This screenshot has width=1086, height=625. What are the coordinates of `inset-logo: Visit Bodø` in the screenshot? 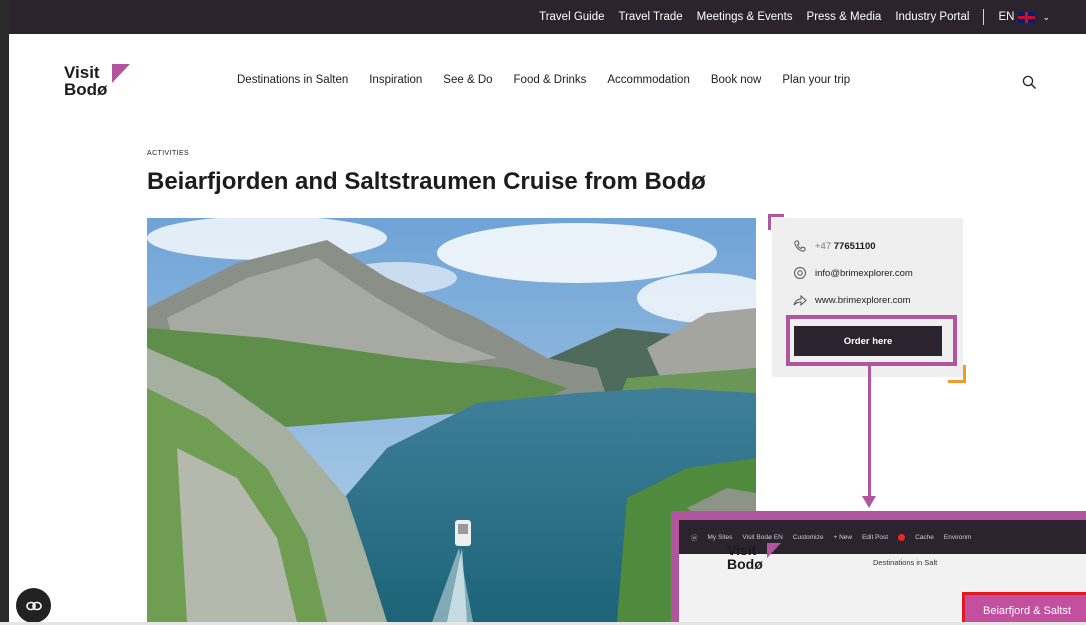 It's located at (754, 557).